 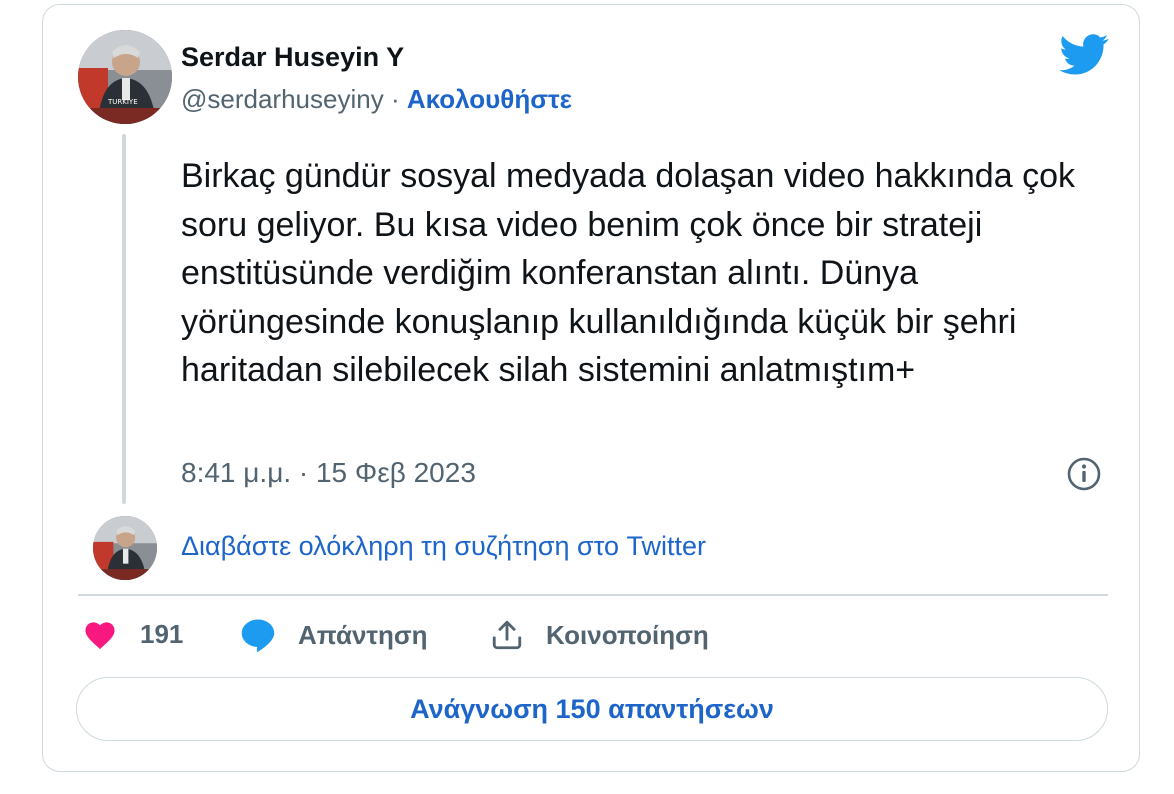 What do you see at coordinates (124, 319) in the screenshot?
I see `thread-line` at bounding box center [124, 319].